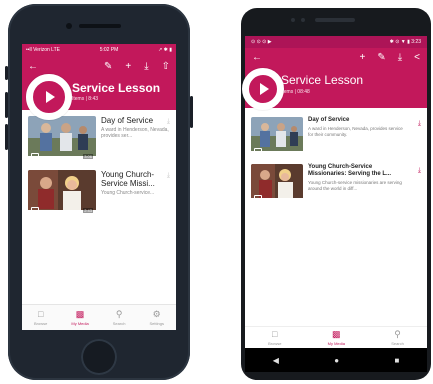 The image size is (433, 384). Describe the element at coordinates (417, 58) in the screenshot. I see `share-icon: <` at that location.